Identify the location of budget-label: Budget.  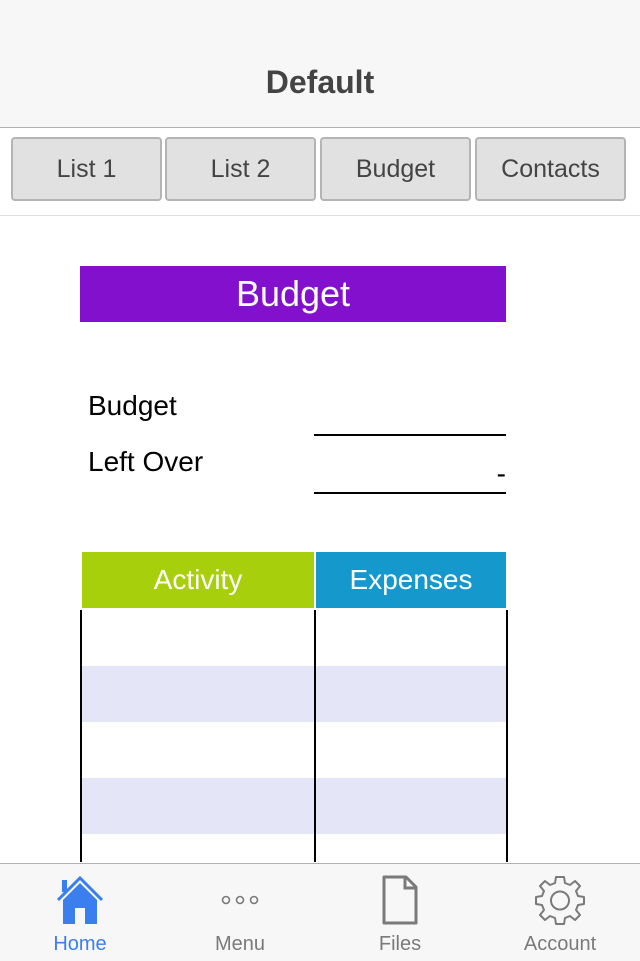
(132, 405).